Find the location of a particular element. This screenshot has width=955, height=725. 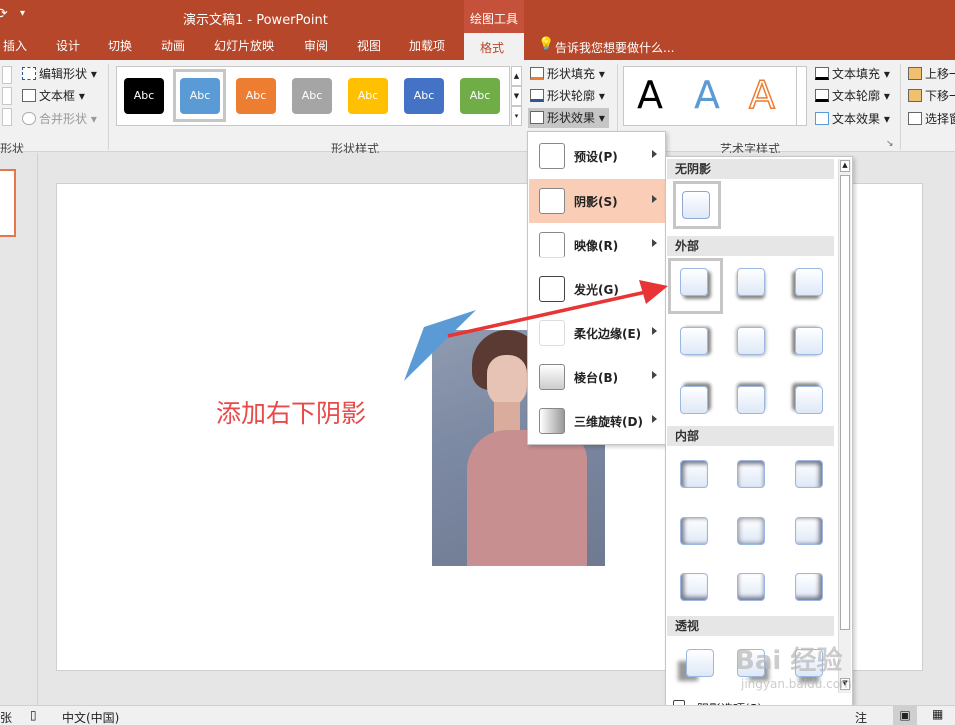

shadow-outer-center is located at coordinates (751, 341).